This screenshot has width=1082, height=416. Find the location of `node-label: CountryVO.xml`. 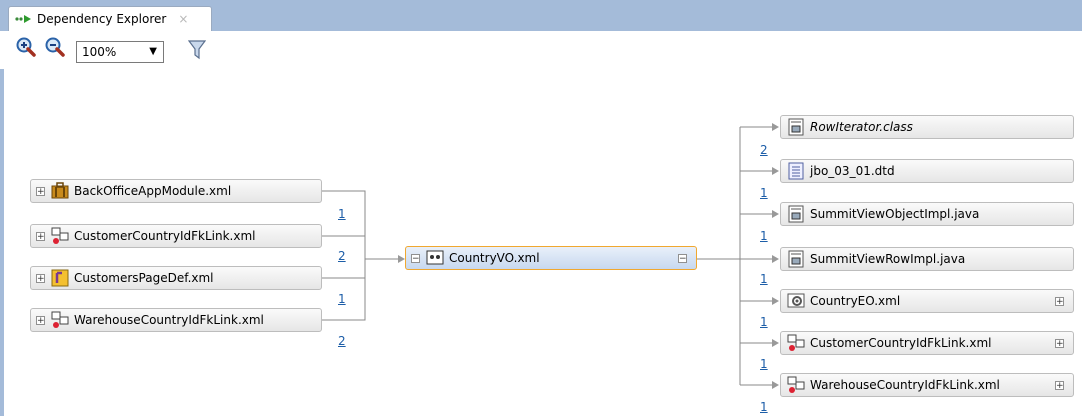

node-label: CountryVO.xml is located at coordinates (494, 258).